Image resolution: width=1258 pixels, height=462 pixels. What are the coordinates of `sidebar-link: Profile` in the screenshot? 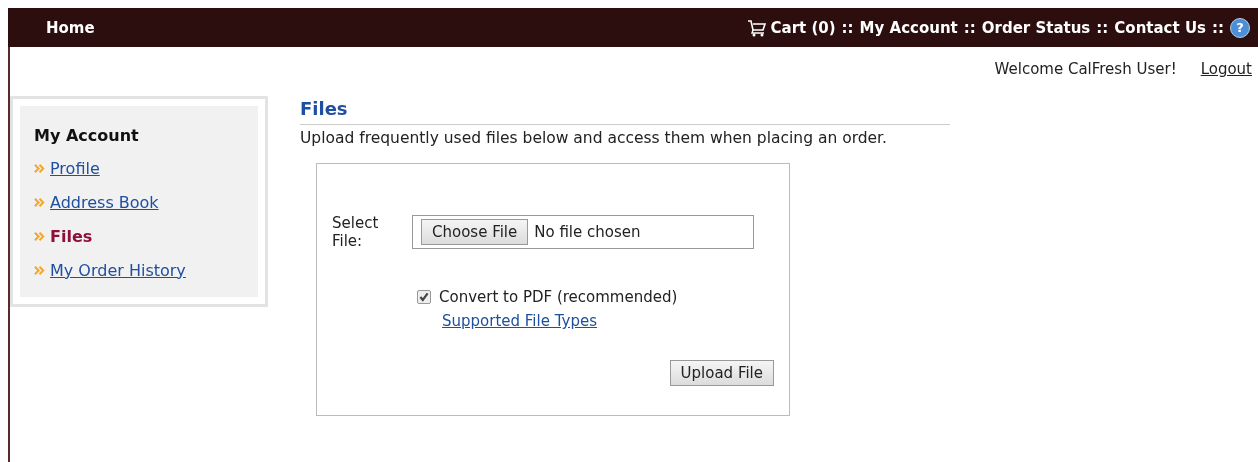 It's located at (75, 168).